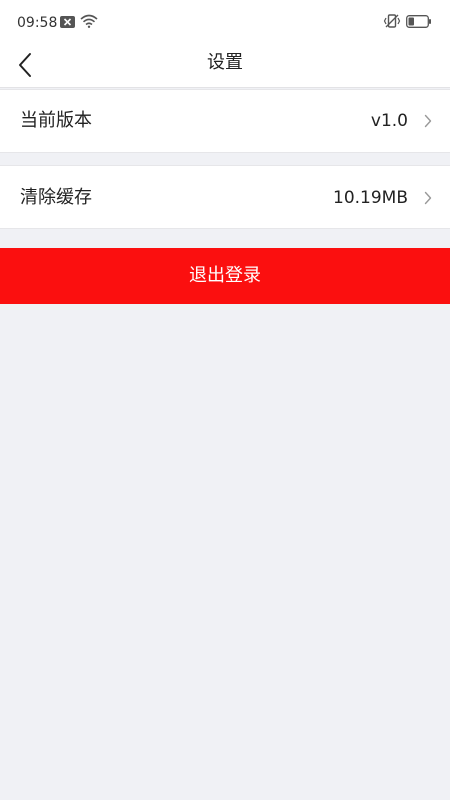  I want to click on nav-bar: 设置, so click(225, 66).